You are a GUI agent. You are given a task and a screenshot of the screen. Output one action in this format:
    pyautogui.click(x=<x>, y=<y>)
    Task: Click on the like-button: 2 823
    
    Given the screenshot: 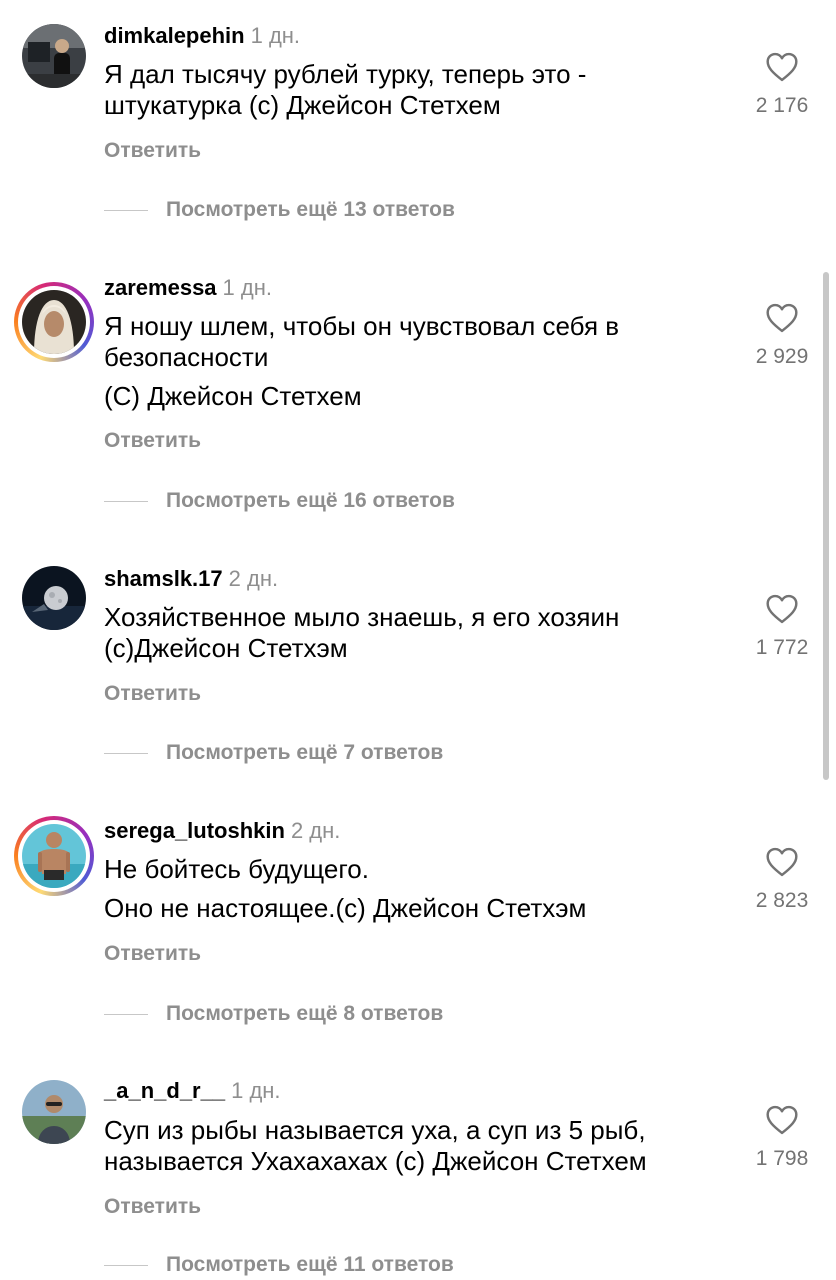 What is the action you would take?
    pyautogui.click(x=782, y=880)
    